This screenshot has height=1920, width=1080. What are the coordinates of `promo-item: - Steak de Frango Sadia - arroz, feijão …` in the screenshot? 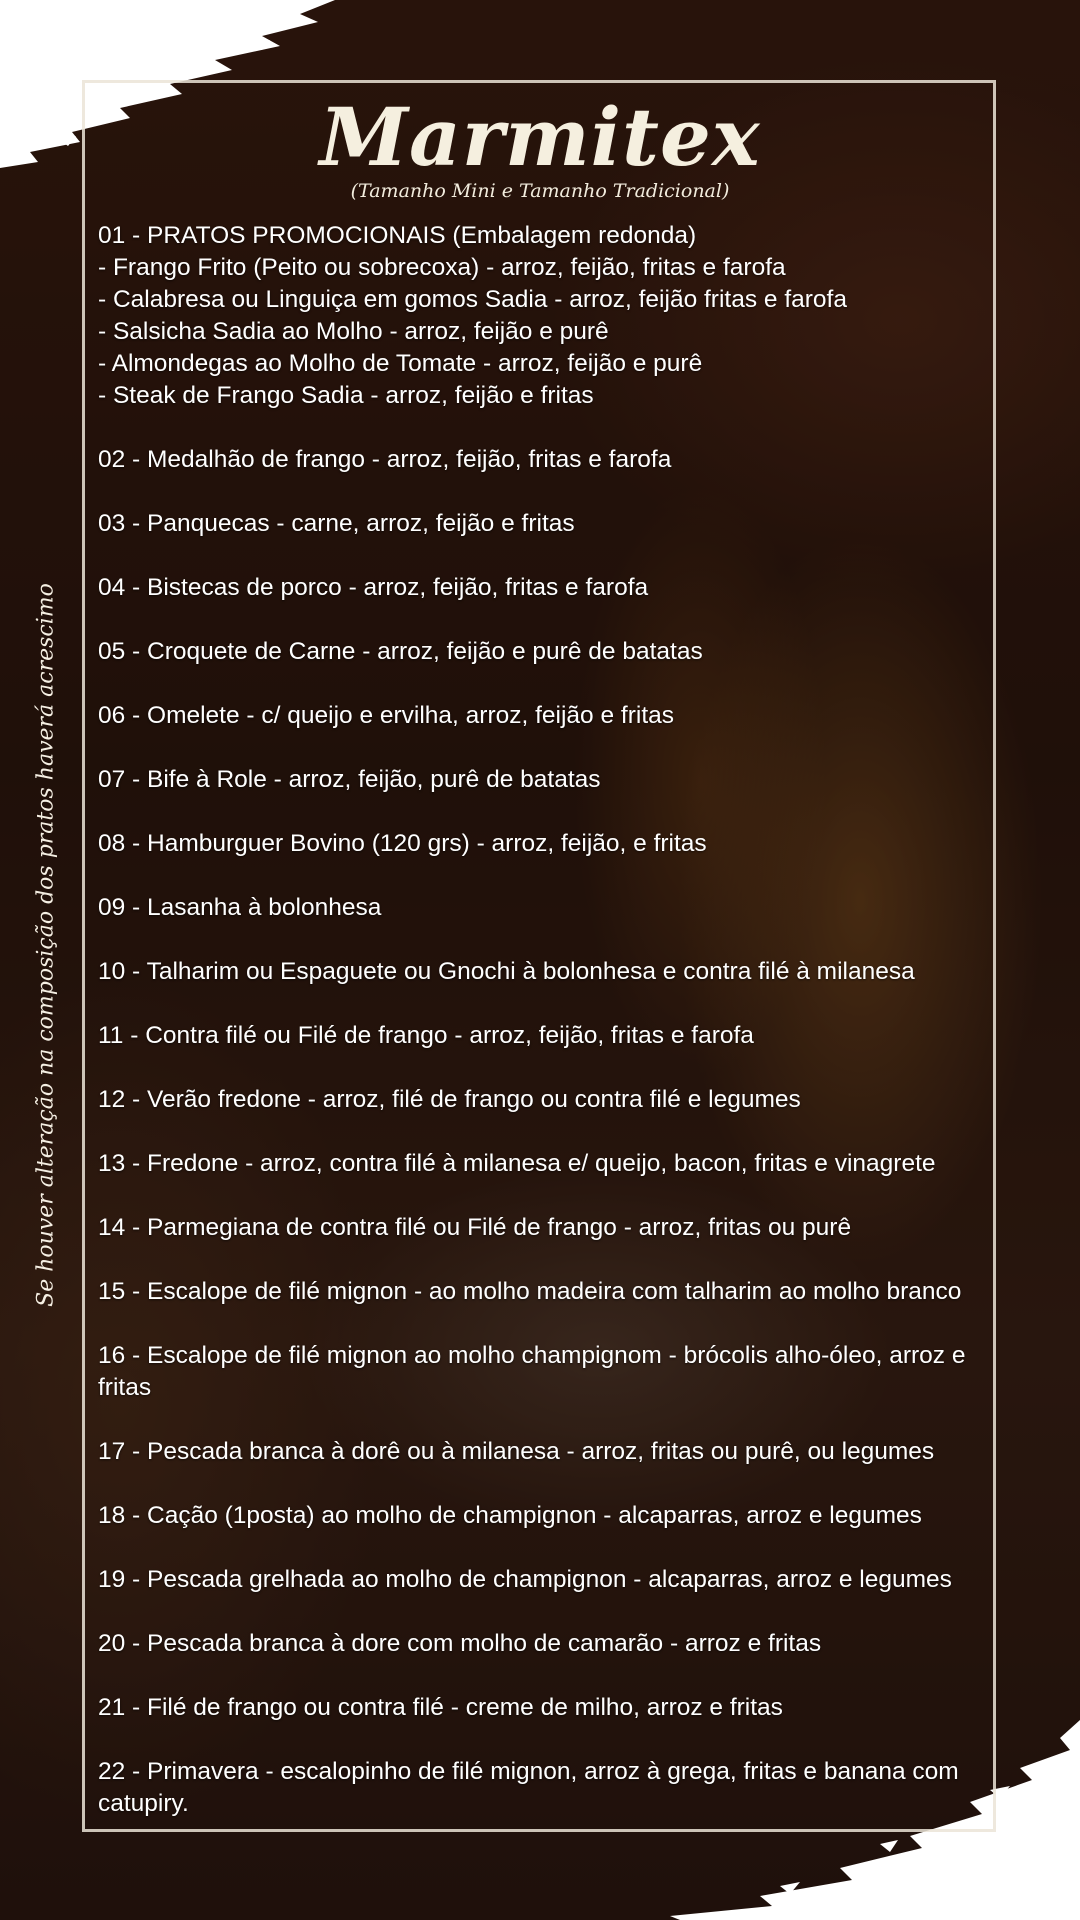 It's located at (346, 395).